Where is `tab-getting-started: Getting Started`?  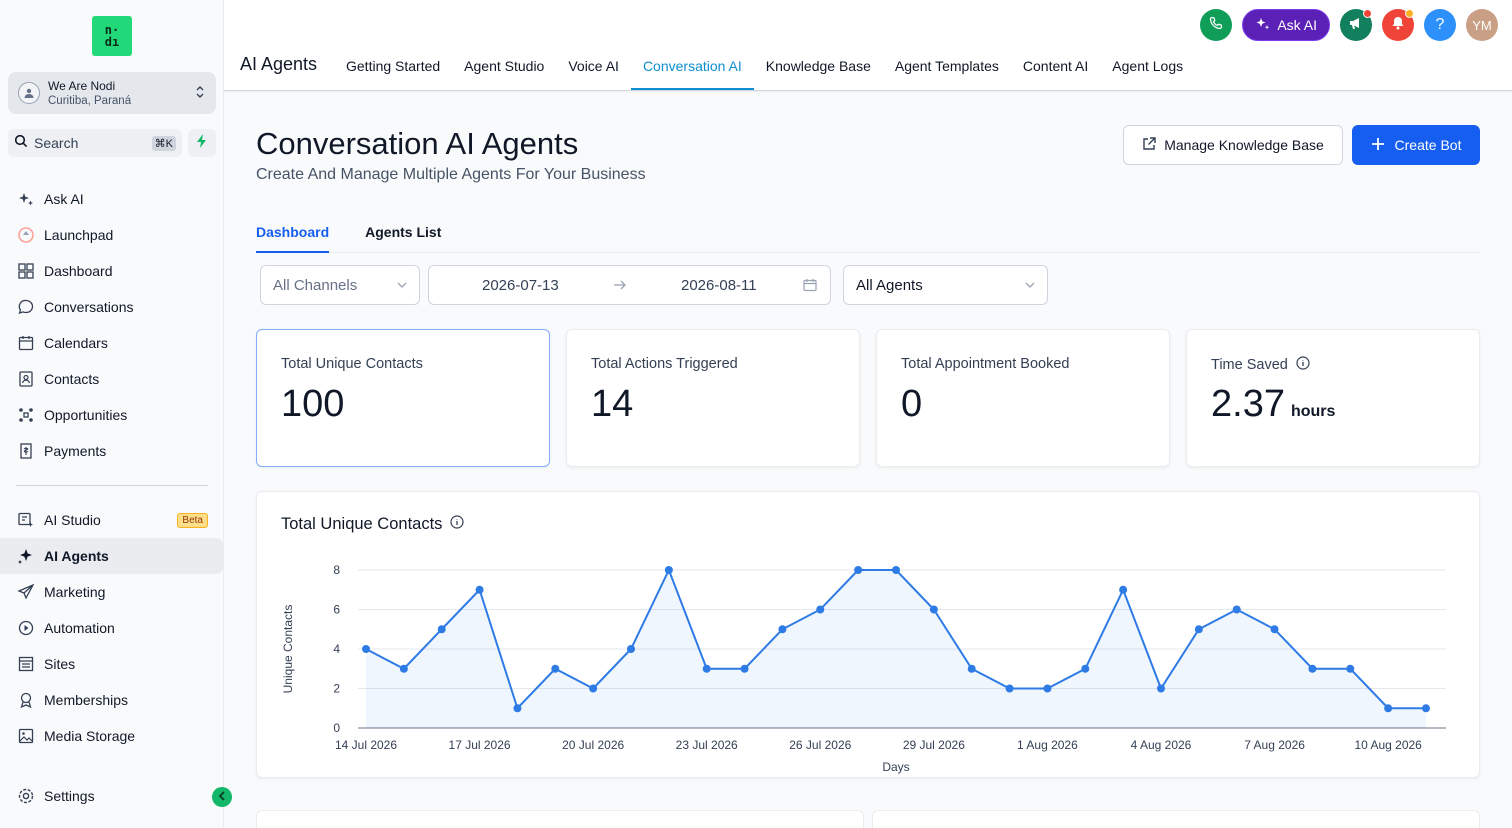 tab-getting-started: Getting Started is located at coordinates (393, 69).